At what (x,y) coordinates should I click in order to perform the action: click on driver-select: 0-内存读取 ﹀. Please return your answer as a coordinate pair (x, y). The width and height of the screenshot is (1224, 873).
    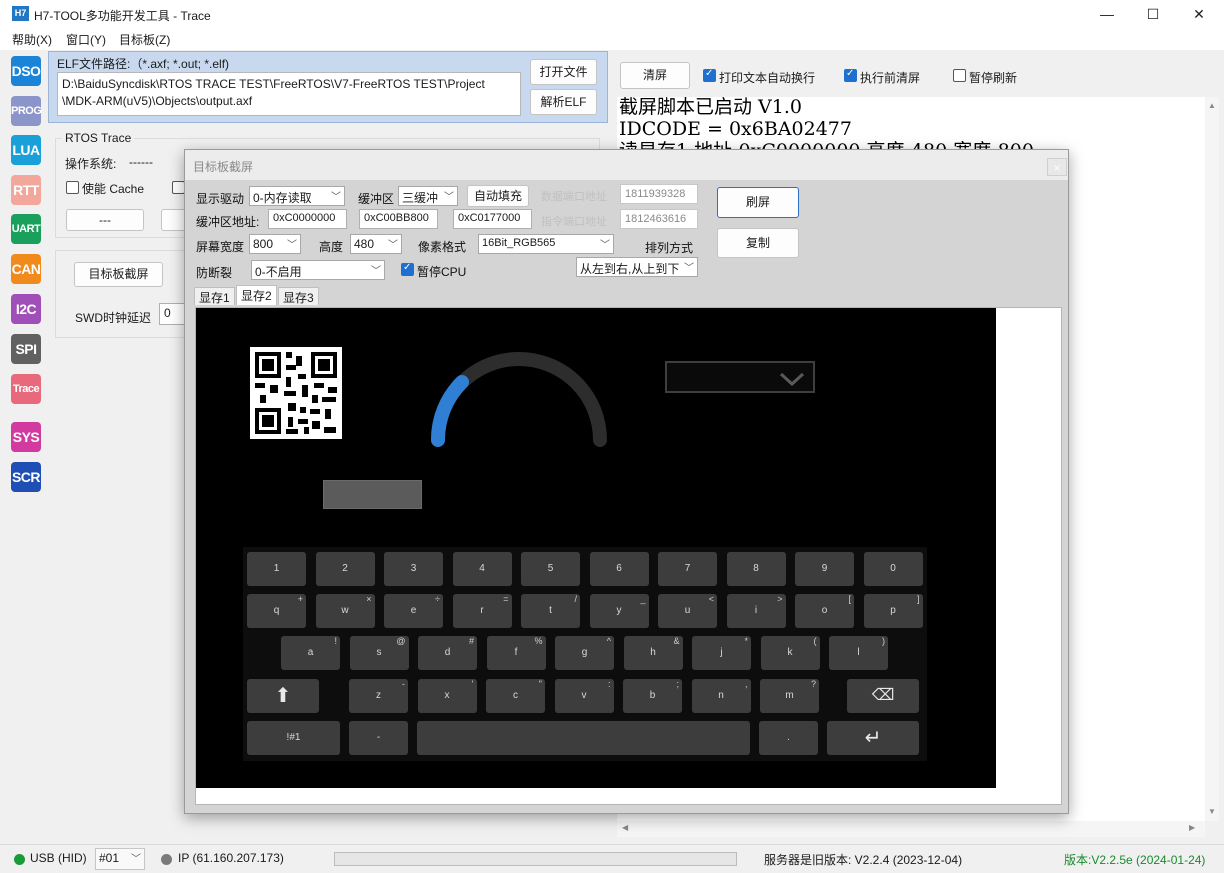
    Looking at the image, I should click on (297, 196).